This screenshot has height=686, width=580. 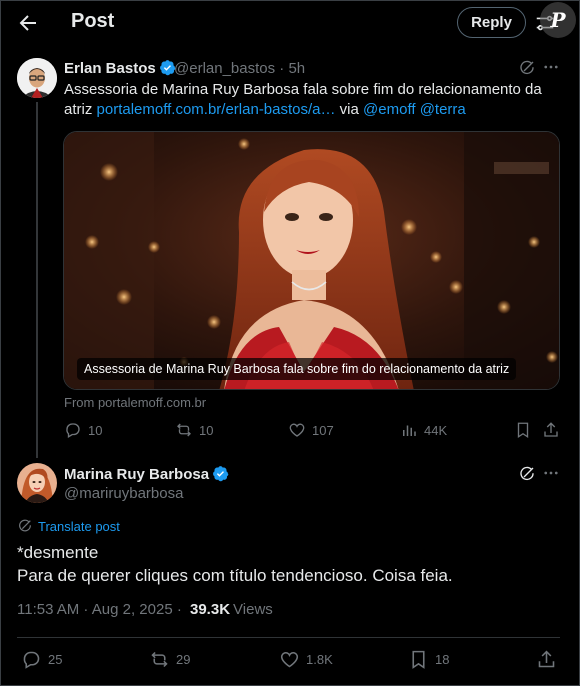 What do you see at coordinates (41, 659) in the screenshot?
I see `reply-action: 25` at bounding box center [41, 659].